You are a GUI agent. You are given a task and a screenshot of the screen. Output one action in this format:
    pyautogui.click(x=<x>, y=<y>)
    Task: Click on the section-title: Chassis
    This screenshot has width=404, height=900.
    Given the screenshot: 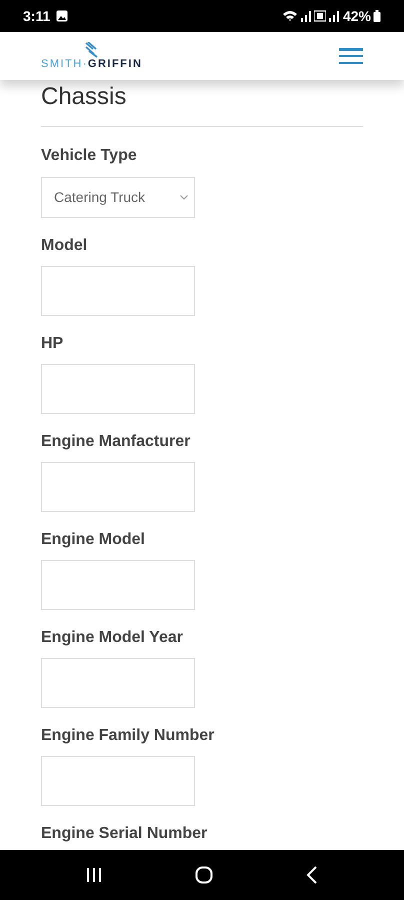 What is the action you would take?
    pyautogui.click(x=84, y=97)
    